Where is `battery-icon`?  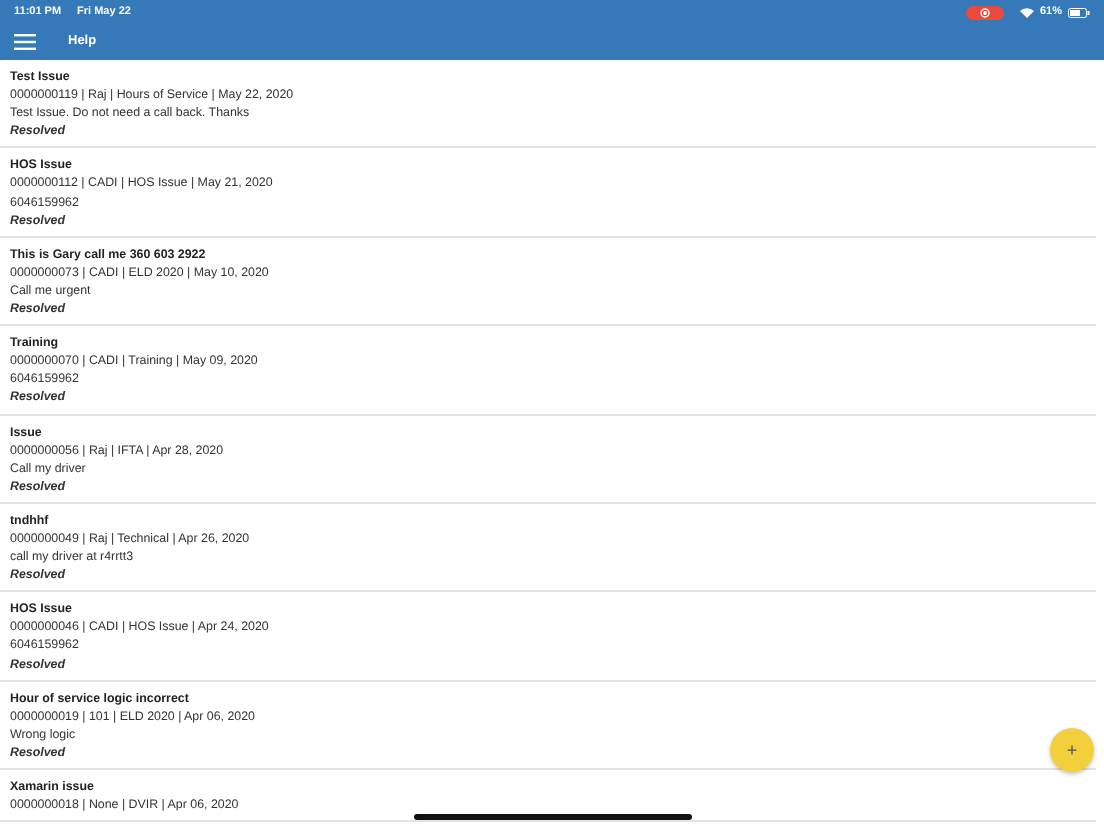 battery-icon is located at coordinates (1079, 13).